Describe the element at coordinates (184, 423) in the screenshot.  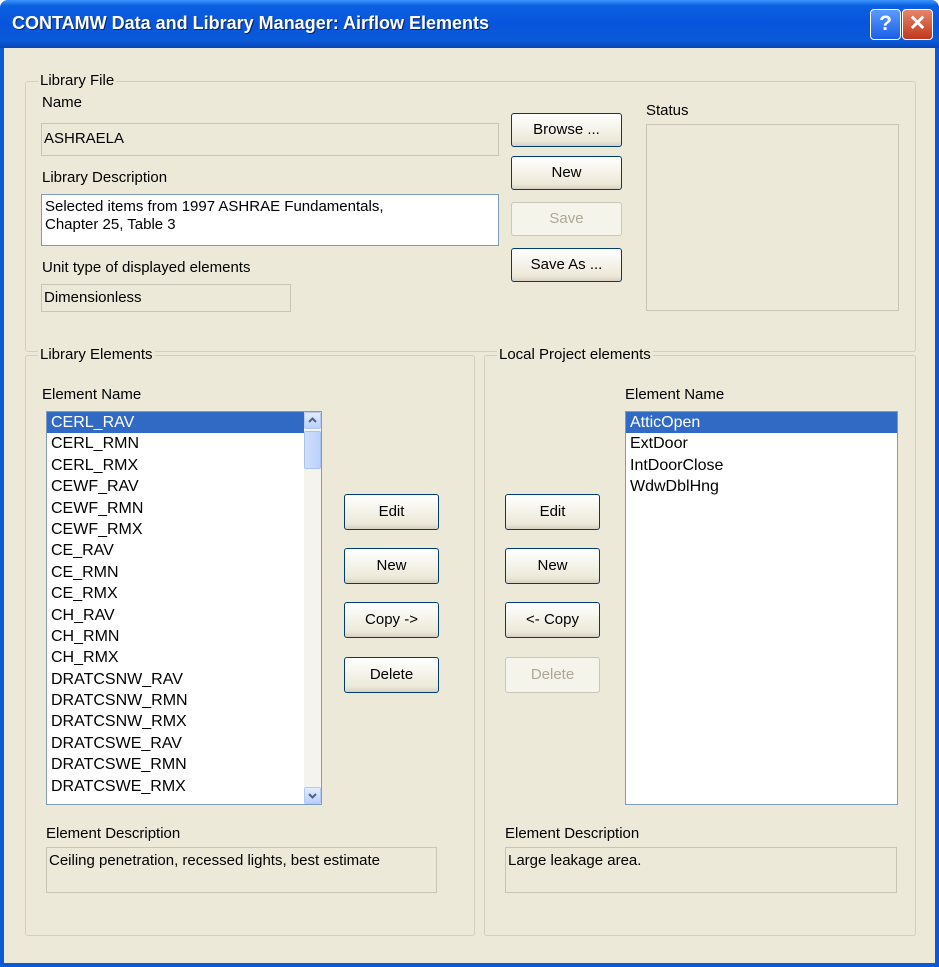
I see `list-item: CERL_RAV` at that location.